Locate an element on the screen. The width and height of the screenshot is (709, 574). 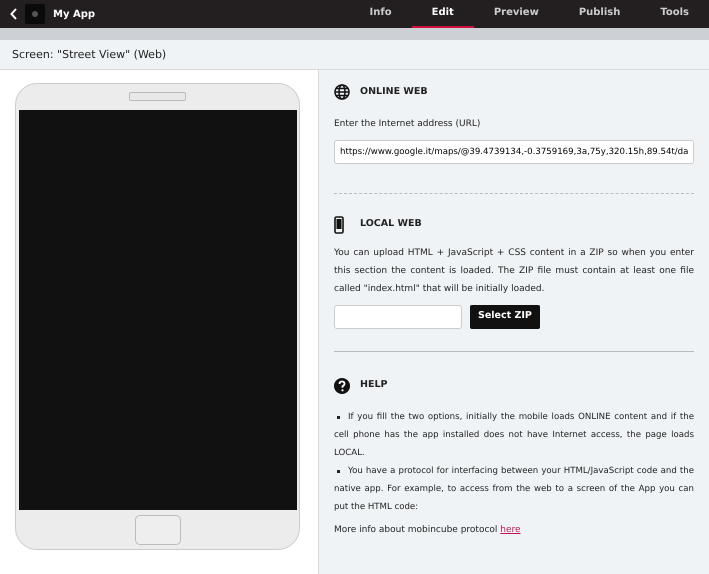
section-title: LOCAL WEB is located at coordinates (391, 224).